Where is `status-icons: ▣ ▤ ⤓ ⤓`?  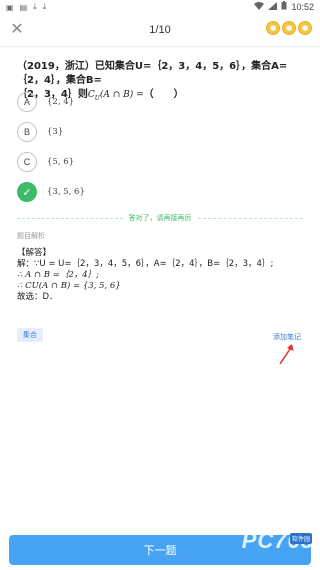
status-icons: ▣ ▤ ⤓ ⤓ is located at coordinates (26, 7).